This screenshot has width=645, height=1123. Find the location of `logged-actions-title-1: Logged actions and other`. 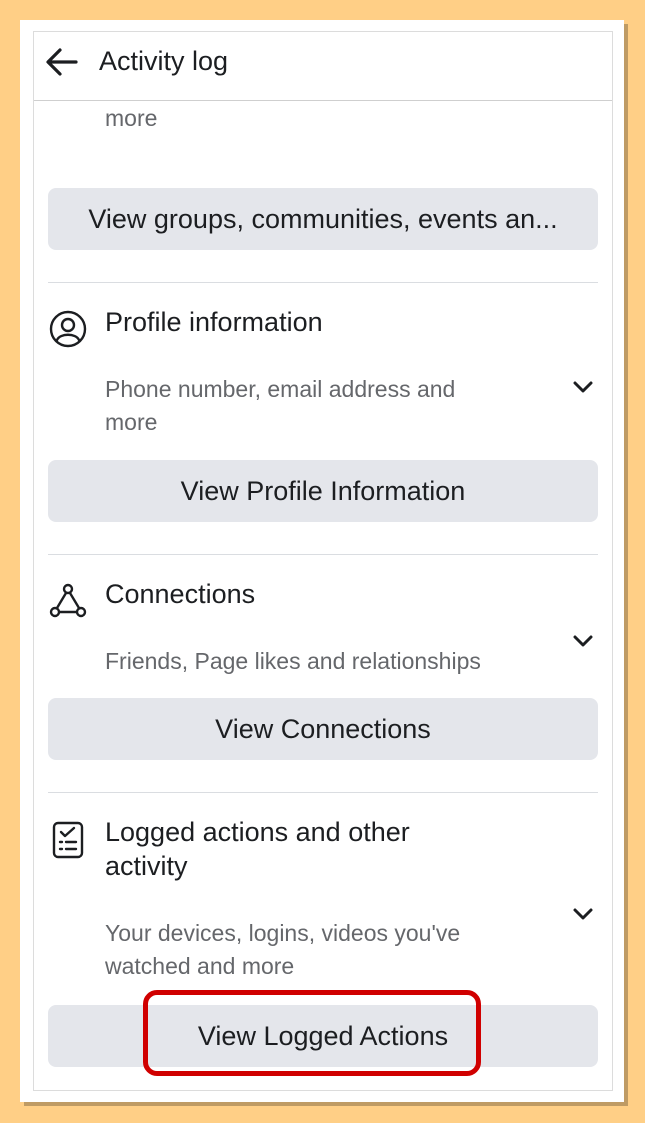

logged-actions-title-1: Logged actions and other is located at coordinates (257, 832).